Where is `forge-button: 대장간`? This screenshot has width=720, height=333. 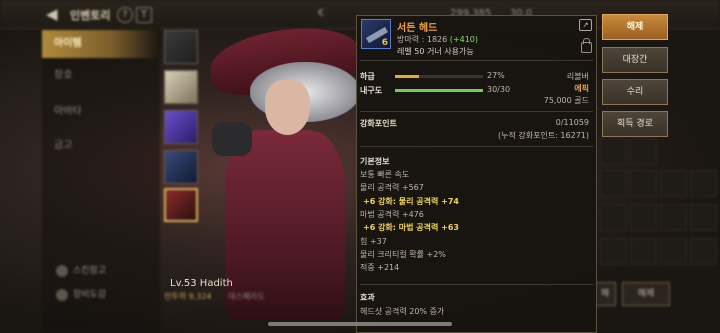
forge-button: 대장간 is located at coordinates (635, 60).